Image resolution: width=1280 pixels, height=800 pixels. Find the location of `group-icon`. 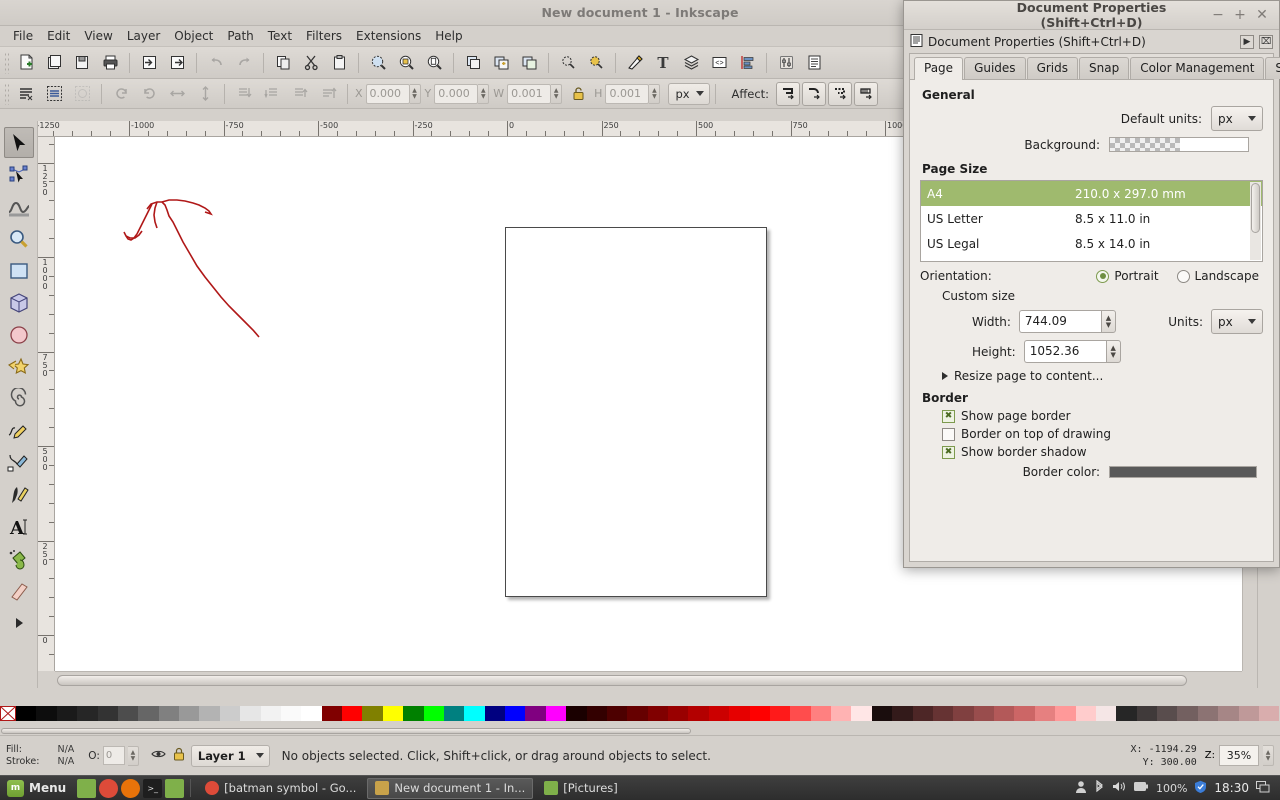

group-icon is located at coordinates (501, 63).